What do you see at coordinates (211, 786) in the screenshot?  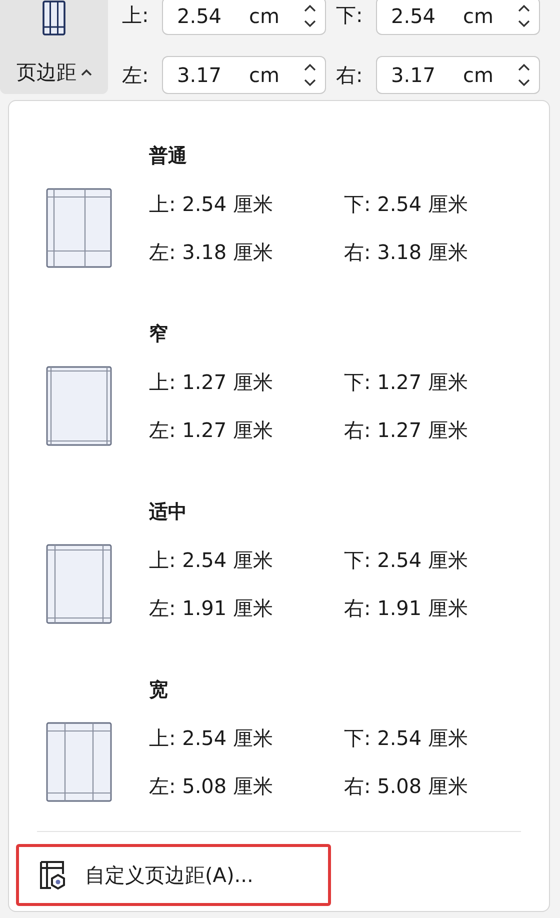 I see `margin-value: 左: 5.08 厘米` at bounding box center [211, 786].